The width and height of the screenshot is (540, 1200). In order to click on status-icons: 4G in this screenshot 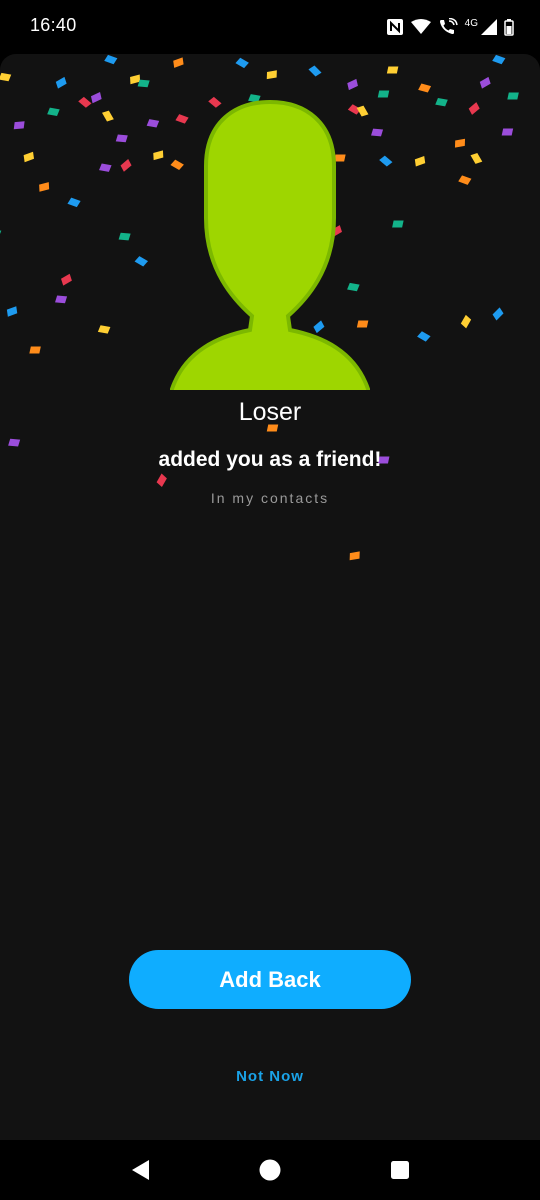, I will do `click(450, 27)`.